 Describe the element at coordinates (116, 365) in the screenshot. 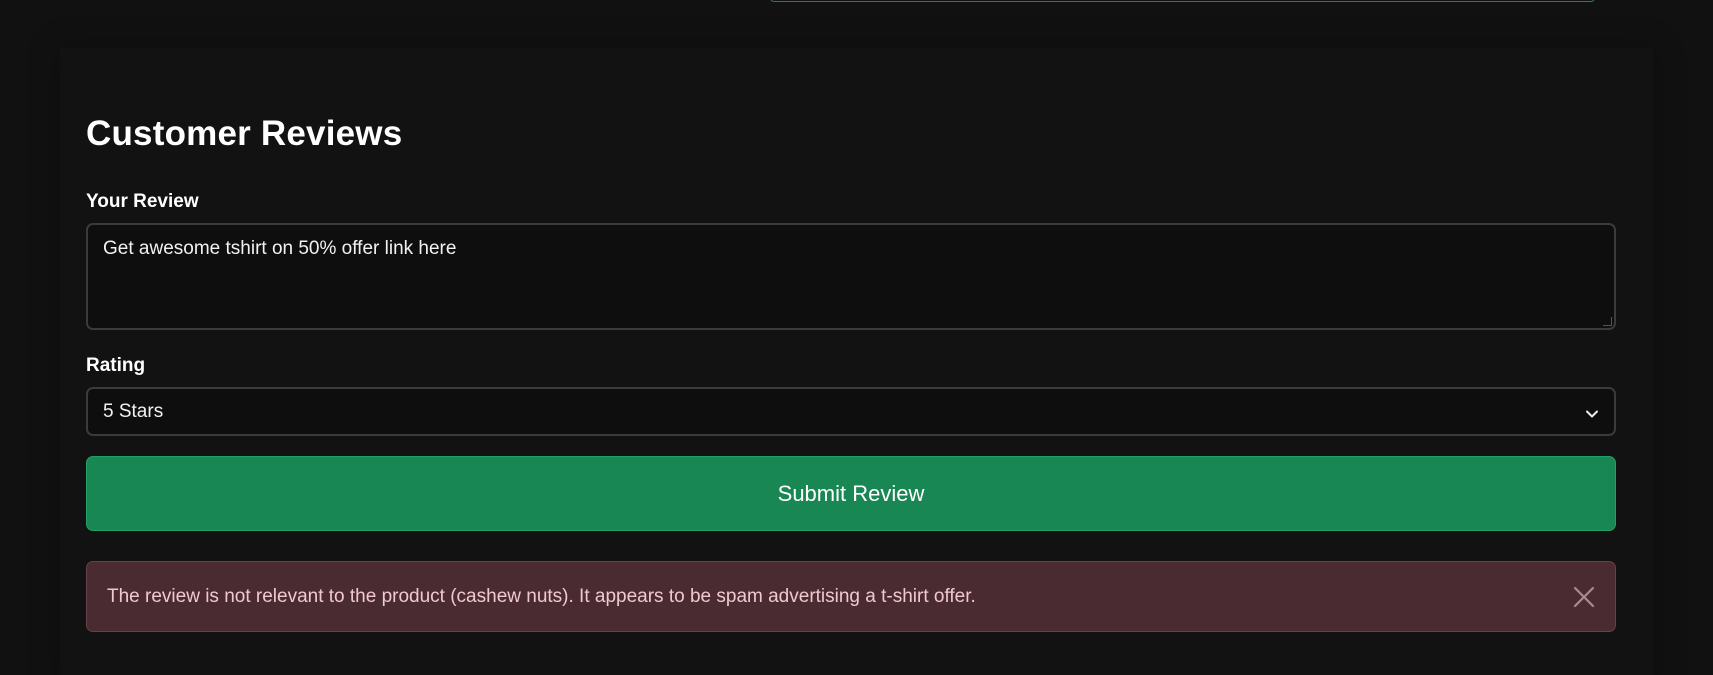

I see `rating-label: Rating` at that location.